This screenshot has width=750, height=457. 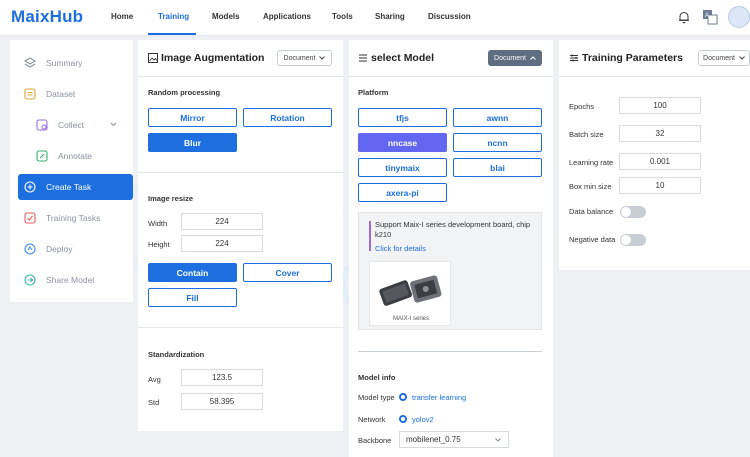 What do you see at coordinates (660, 161) in the screenshot?
I see `learning-rate-input: 0.001` at bounding box center [660, 161].